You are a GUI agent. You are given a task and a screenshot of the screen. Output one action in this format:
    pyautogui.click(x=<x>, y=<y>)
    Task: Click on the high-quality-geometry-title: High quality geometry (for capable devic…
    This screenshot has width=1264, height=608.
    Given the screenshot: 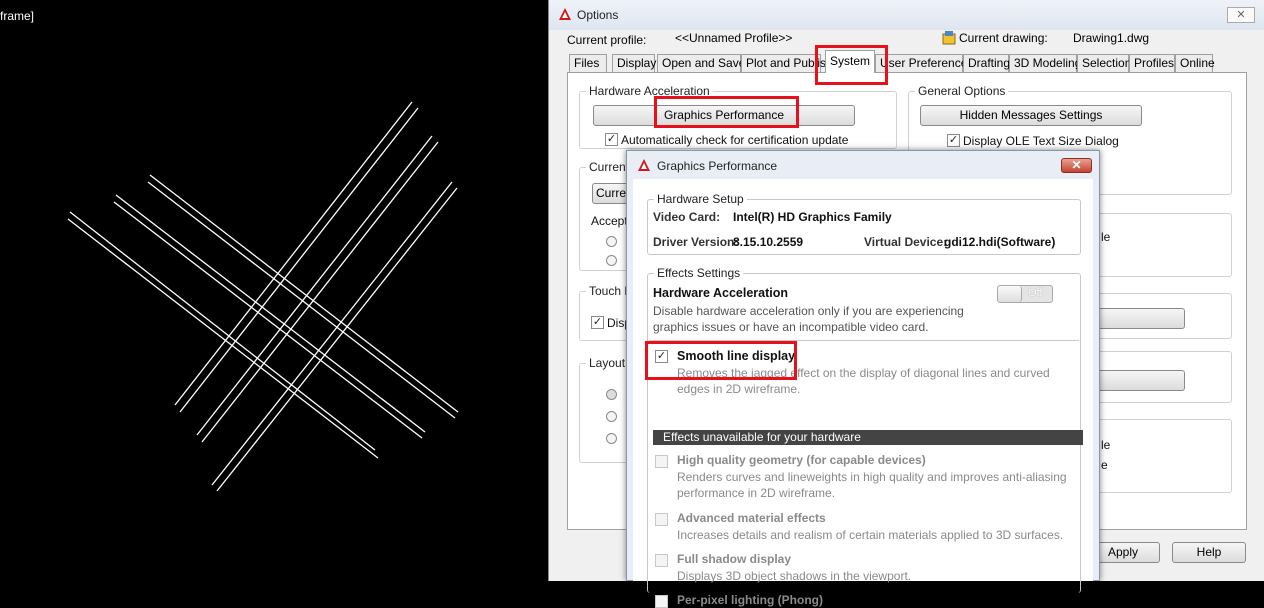 What is the action you would take?
    pyautogui.click(x=801, y=460)
    